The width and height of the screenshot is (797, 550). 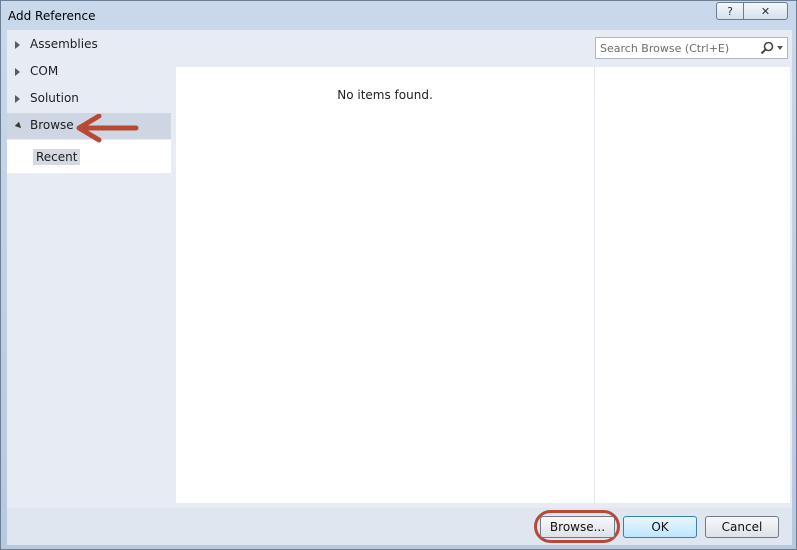 I want to click on title-bar: Add Reference ? ✕, so click(x=398, y=15).